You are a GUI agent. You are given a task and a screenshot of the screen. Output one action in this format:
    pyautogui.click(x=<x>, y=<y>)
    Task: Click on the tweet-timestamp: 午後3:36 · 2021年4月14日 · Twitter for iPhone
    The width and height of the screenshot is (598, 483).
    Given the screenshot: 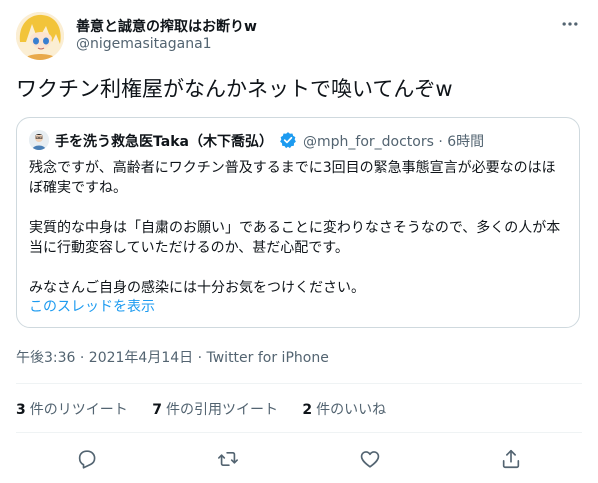 What is the action you would take?
    pyautogui.click(x=172, y=357)
    